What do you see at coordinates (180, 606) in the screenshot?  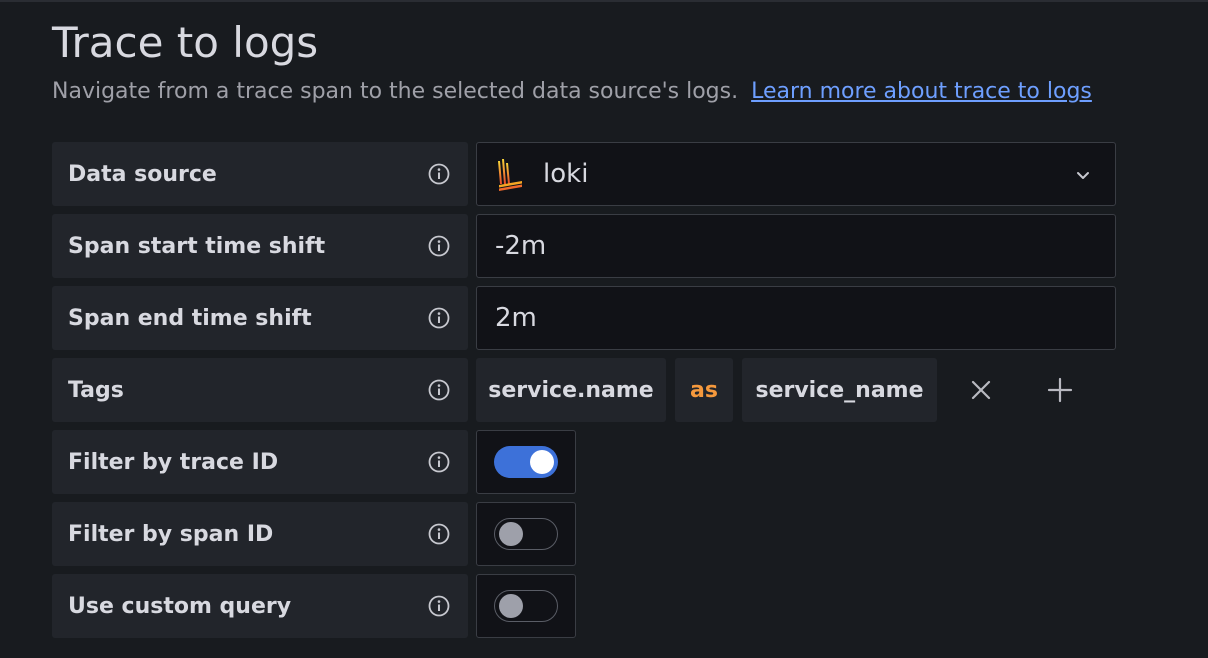 I see `custom-query-label: Use custom query` at bounding box center [180, 606].